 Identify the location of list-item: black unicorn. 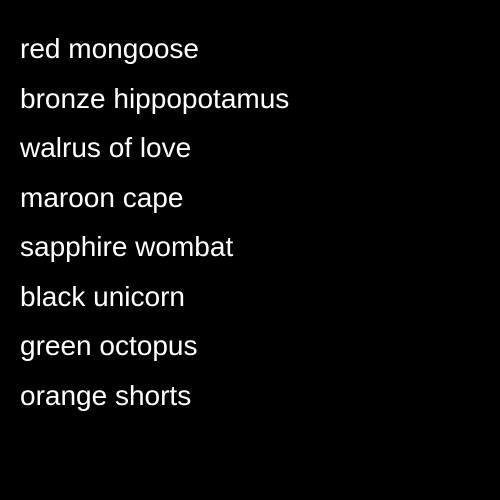
(102, 296).